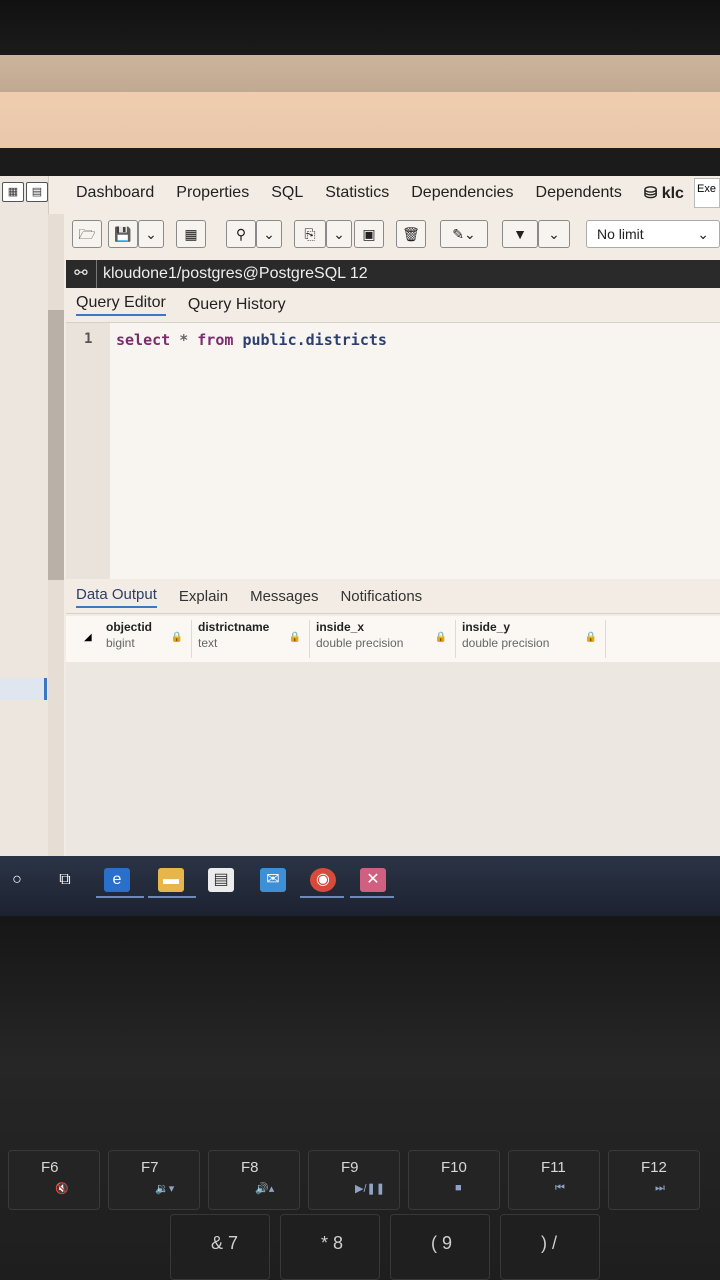 This screenshot has height=1280, width=720. Describe the element at coordinates (50, 1167) in the screenshot. I see `key-label: F6` at that location.